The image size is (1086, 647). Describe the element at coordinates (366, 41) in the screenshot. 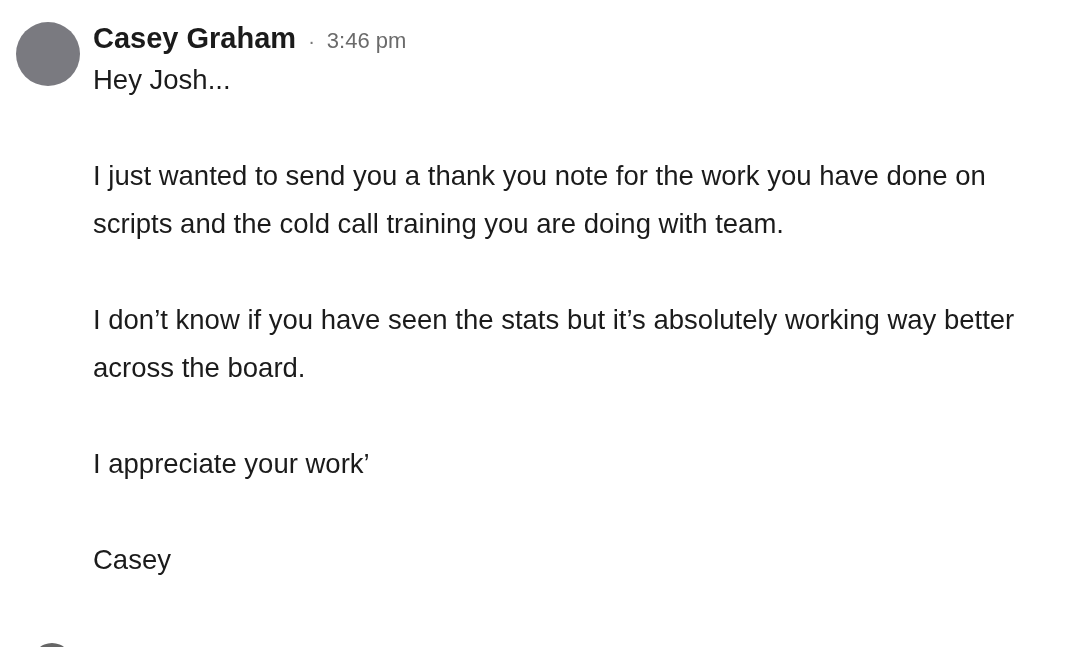

I see `message-time: 3:46 pm` at that location.